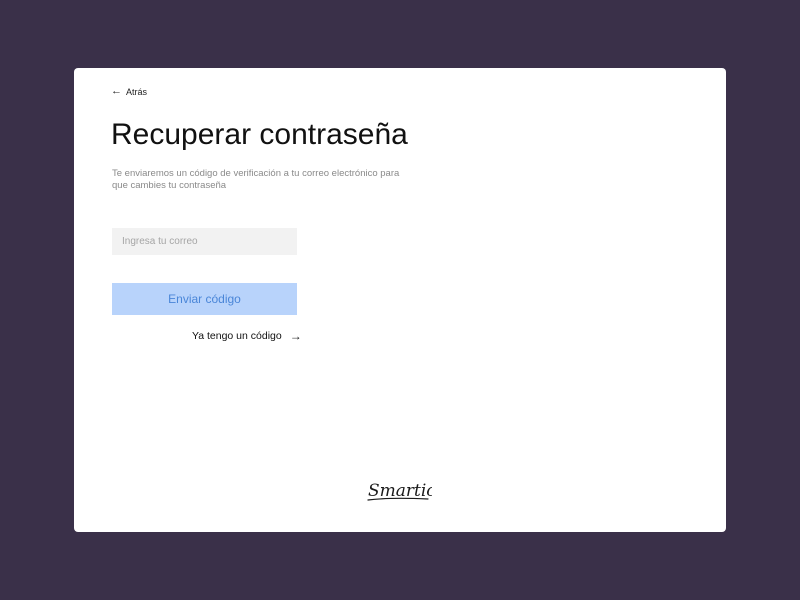 Image resolution: width=800 pixels, height=600 pixels. Describe the element at coordinates (399, 491) in the screenshot. I see `smartic-logo: Smartic` at that location.